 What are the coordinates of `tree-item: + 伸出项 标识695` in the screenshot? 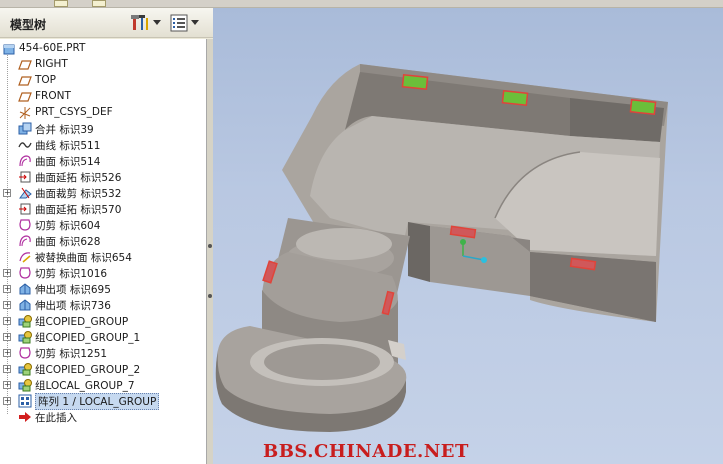 It's located at (103, 289).